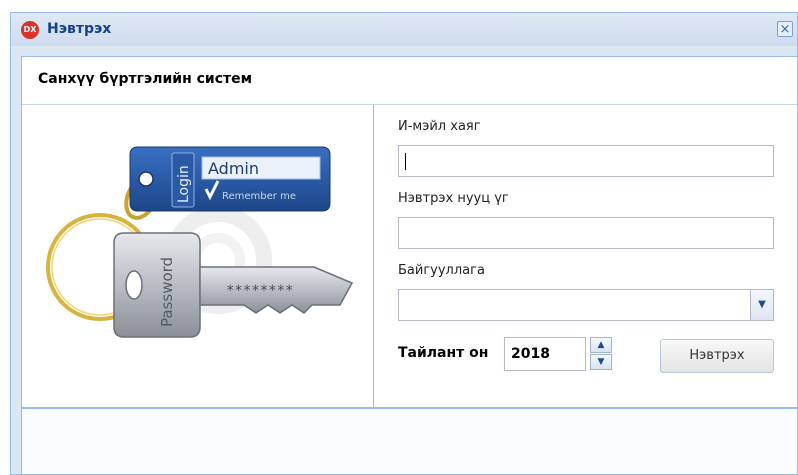 This screenshot has width=798, height=475. What do you see at coordinates (586, 233) in the screenshot?
I see `password-field` at bounding box center [586, 233].